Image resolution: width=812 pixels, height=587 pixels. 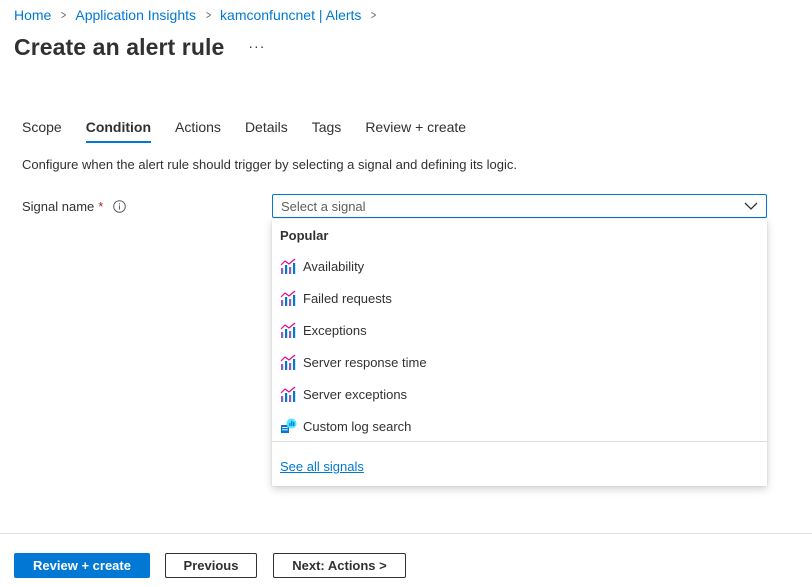 I want to click on required-marker: *, so click(x=101, y=206).